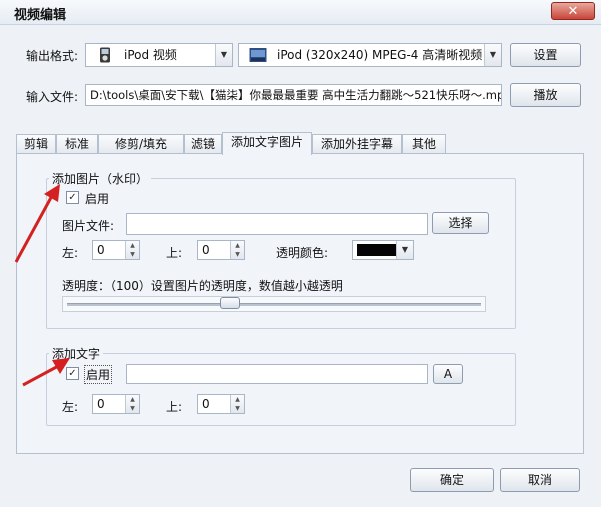  Describe the element at coordinates (40, 15) in the screenshot. I see `window-title: 视频编辑` at that location.